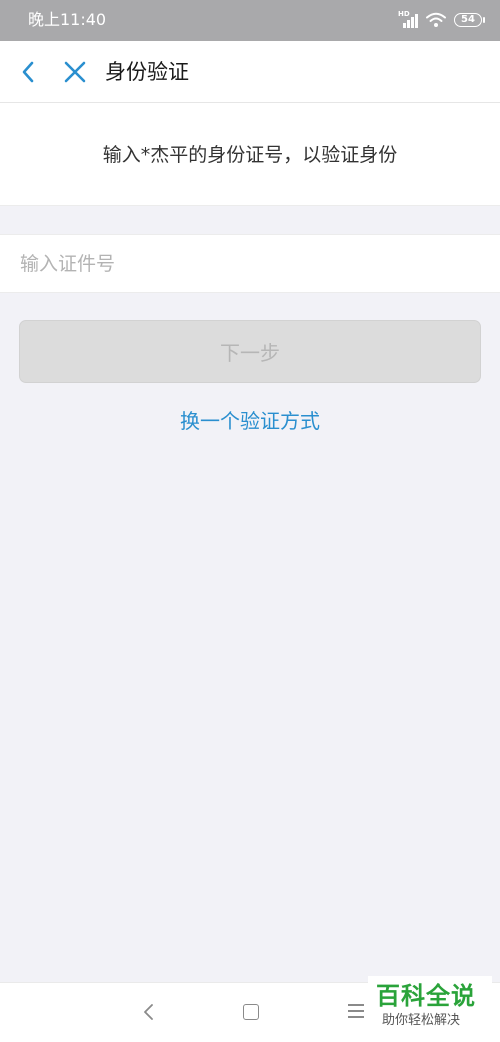 The image size is (500, 1042). I want to click on id-input-row, so click(250, 263).